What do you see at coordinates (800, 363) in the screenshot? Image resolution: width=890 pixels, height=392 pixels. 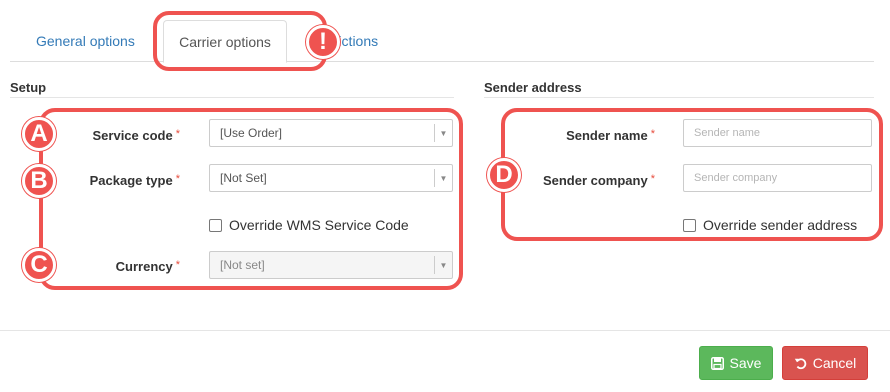 I see `undo-icon` at bounding box center [800, 363].